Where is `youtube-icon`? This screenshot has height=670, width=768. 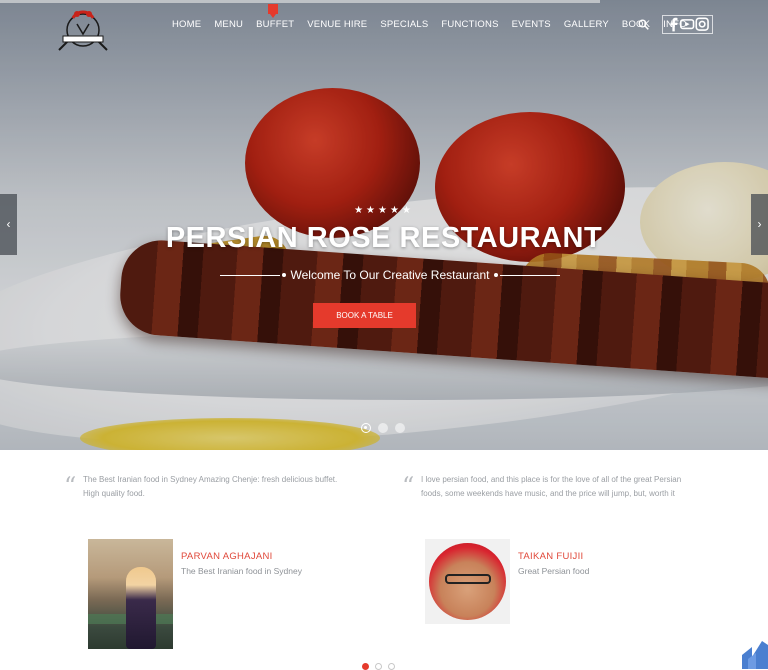
youtube-icon is located at coordinates (687, 24).